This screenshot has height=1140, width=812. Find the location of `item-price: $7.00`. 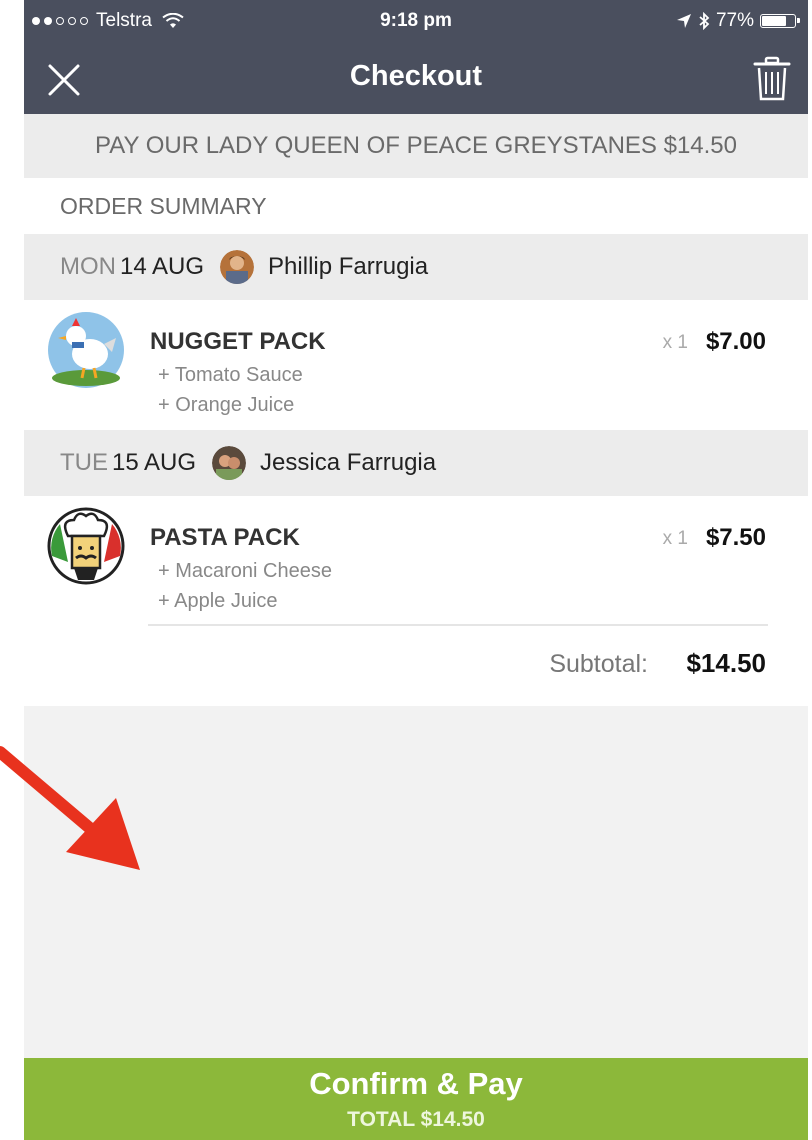

item-price: $7.00 is located at coordinates (735, 341).